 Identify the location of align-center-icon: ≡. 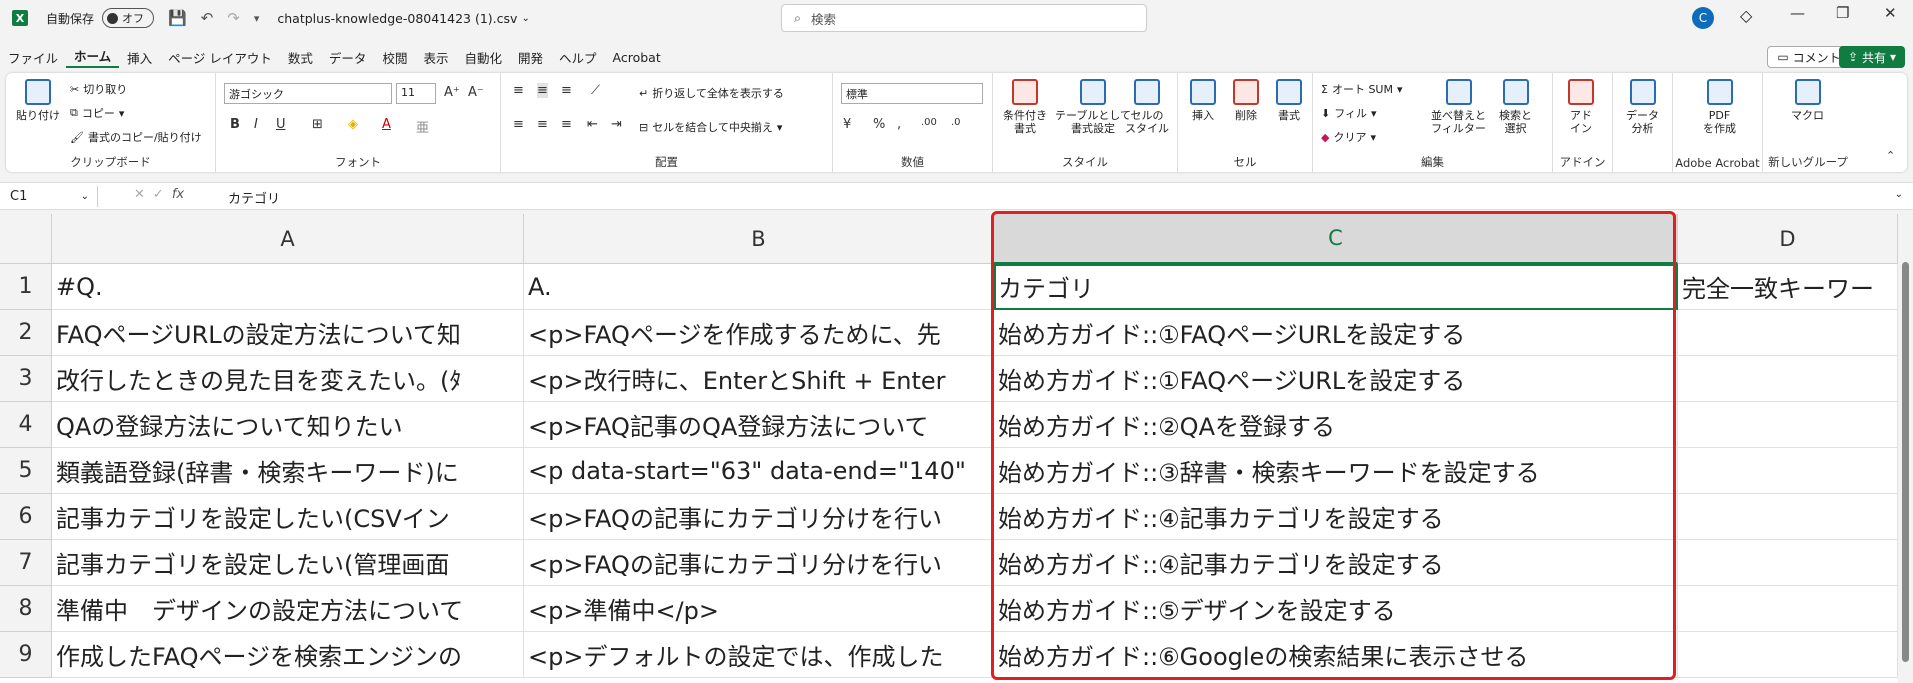
(542, 124).